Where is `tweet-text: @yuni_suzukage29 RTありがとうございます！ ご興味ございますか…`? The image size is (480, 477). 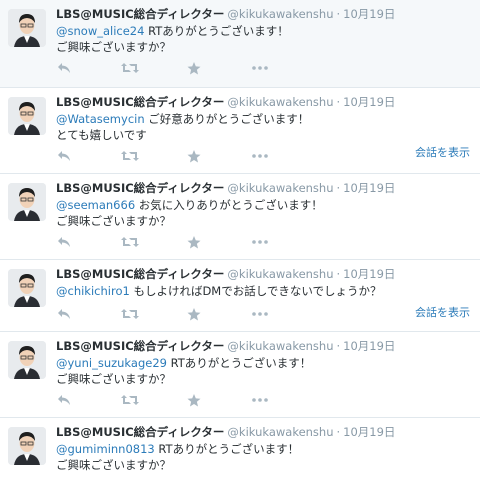 tweet-text: @yuni_suzukage29 RTありがとうございます！ ご興味ございますか… is located at coordinates (183, 371).